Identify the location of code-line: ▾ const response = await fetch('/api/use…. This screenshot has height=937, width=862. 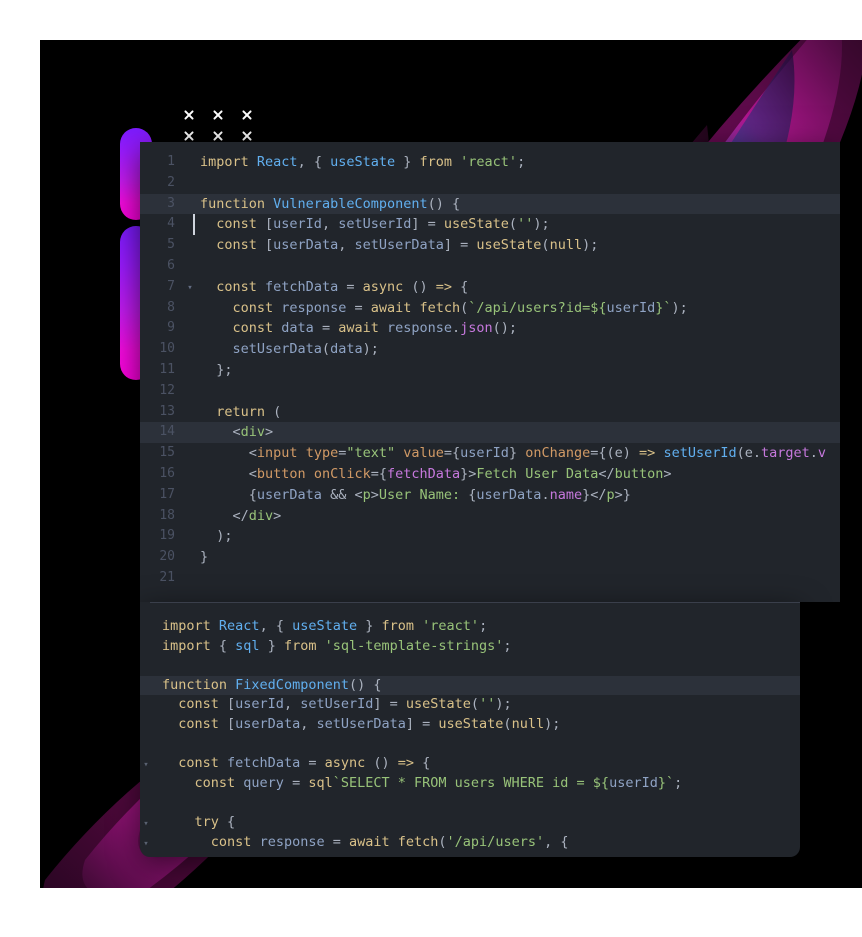
(470, 843).